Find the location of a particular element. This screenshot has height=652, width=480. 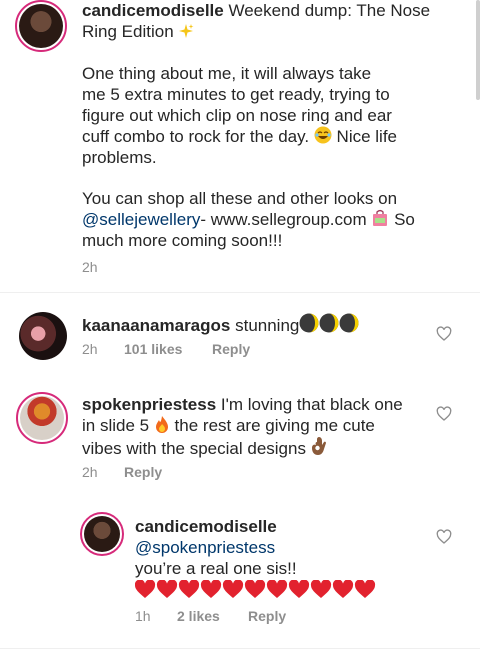

caption-line-1: candicemodiselle Weekend dump: The Nose is located at coordinates (256, 10).